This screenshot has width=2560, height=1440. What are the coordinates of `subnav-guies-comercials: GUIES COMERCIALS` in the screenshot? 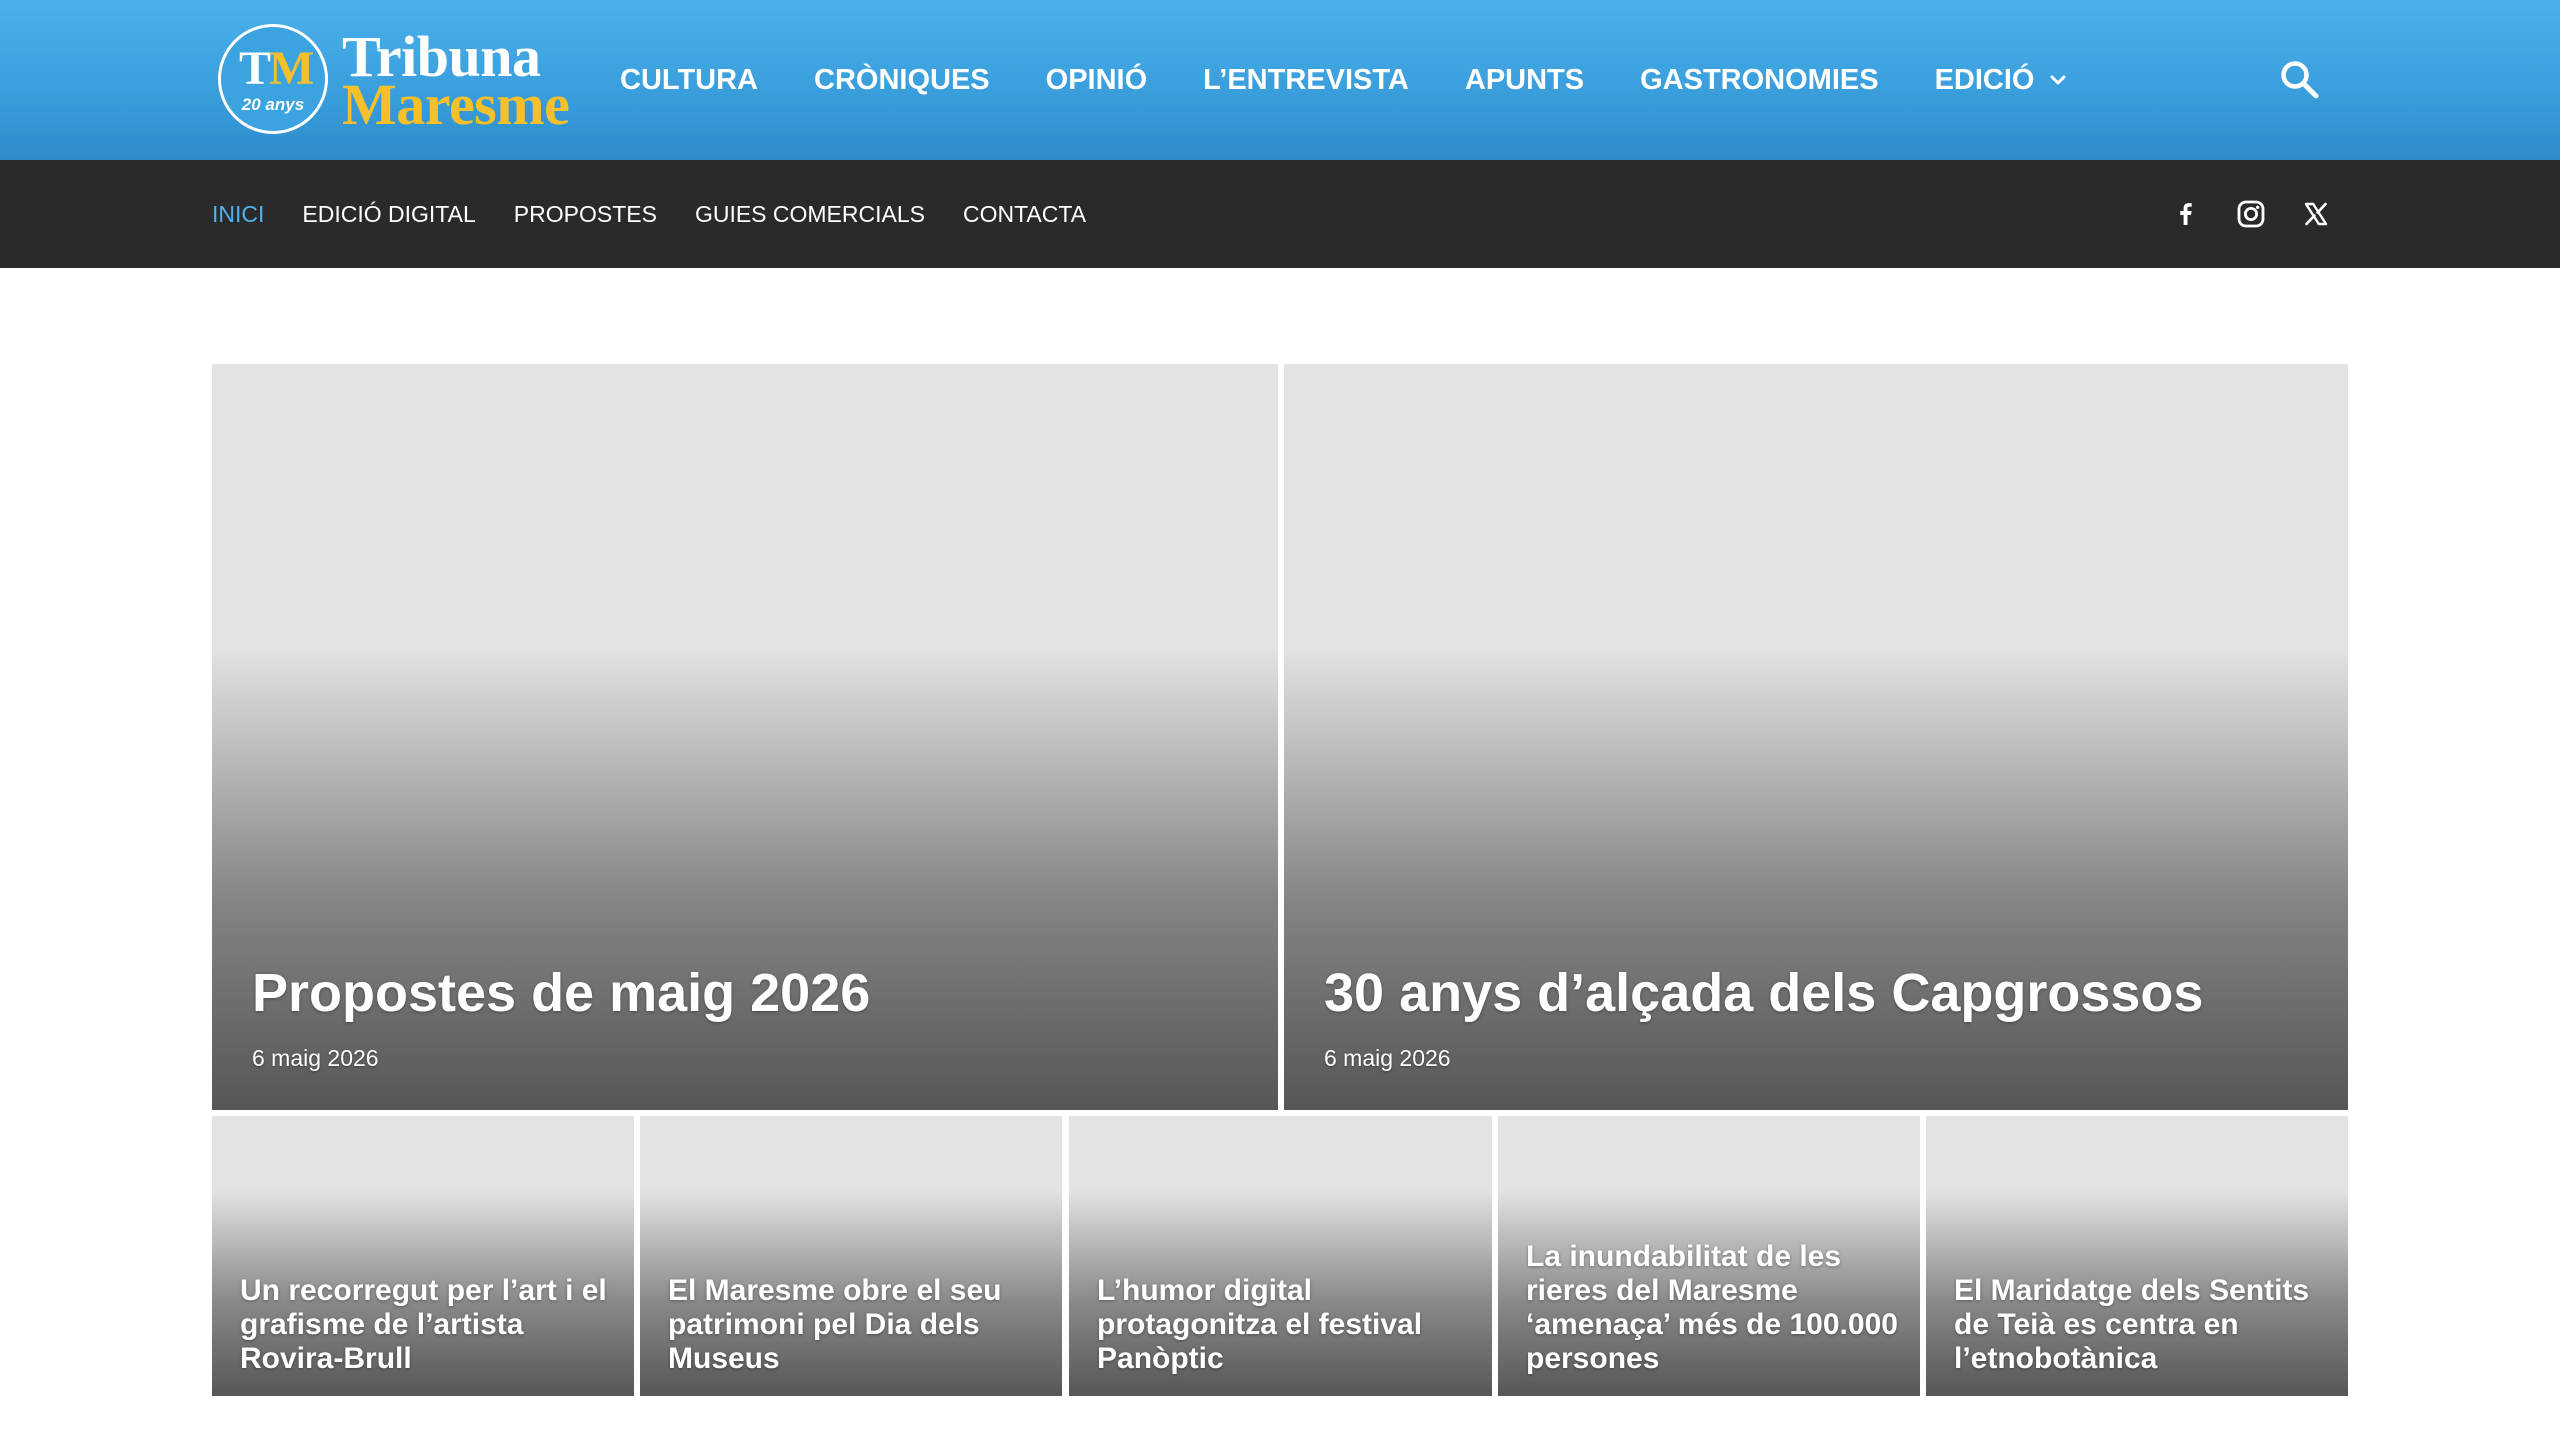 It's located at (810, 214).